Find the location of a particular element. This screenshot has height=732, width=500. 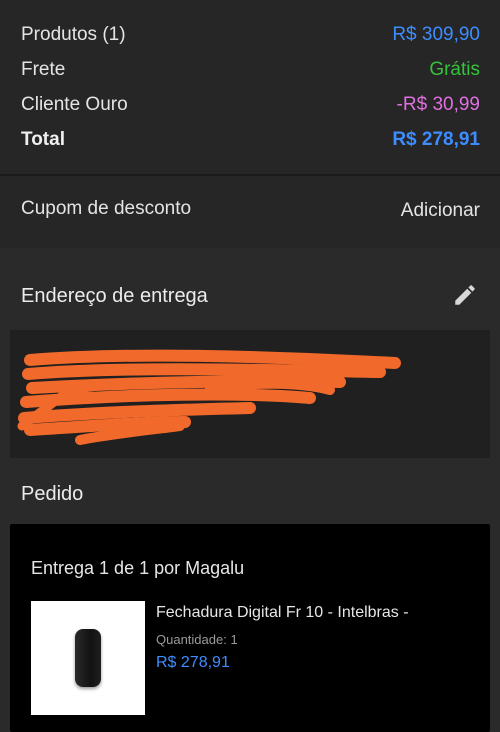

coupon-label: Cupom de desconto is located at coordinates (106, 208).